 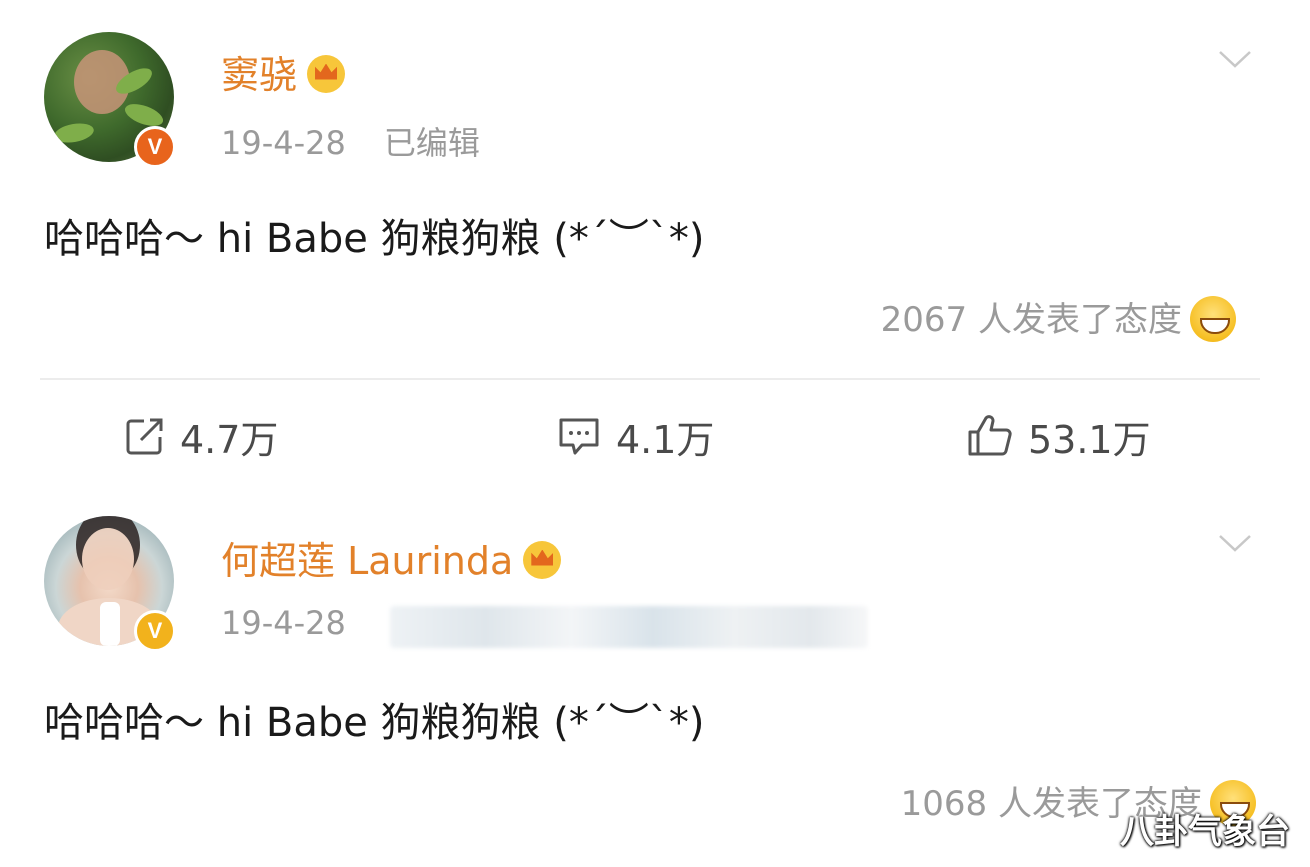 What do you see at coordinates (431, 143) in the screenshot?
I see `edited-label: 已编辑` at bounding box center [431, 143].